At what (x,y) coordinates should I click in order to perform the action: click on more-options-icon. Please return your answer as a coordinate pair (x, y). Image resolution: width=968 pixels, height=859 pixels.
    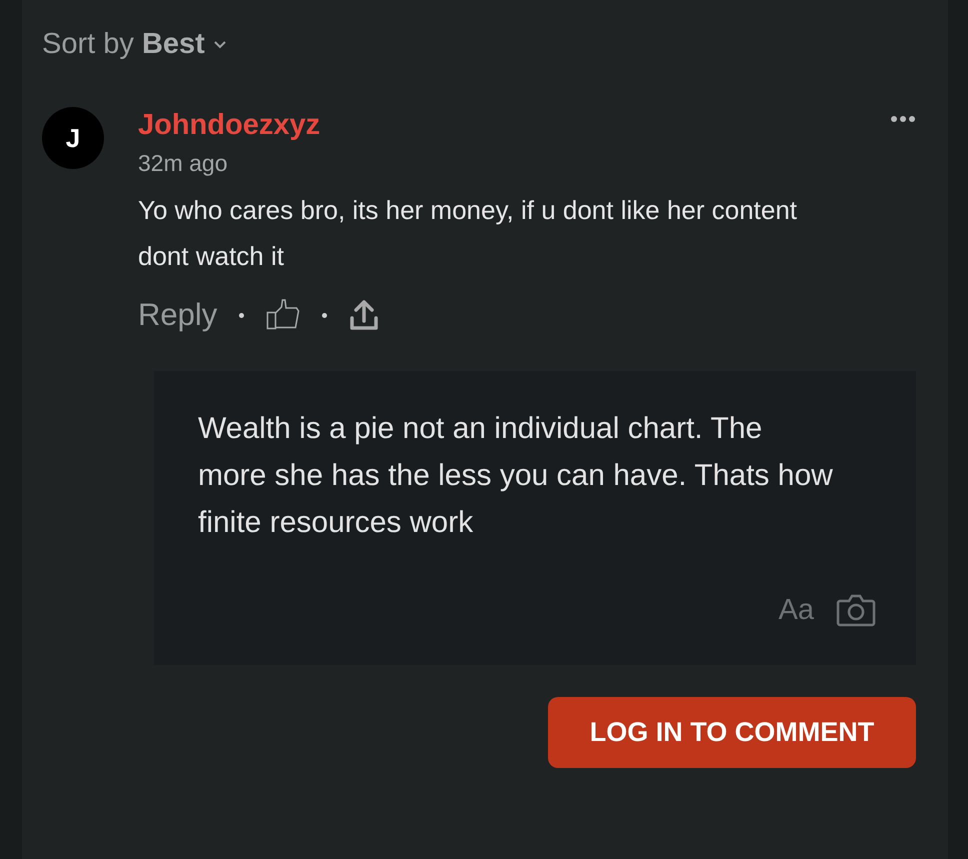
    Looking at the image, I should click on (903, 119).